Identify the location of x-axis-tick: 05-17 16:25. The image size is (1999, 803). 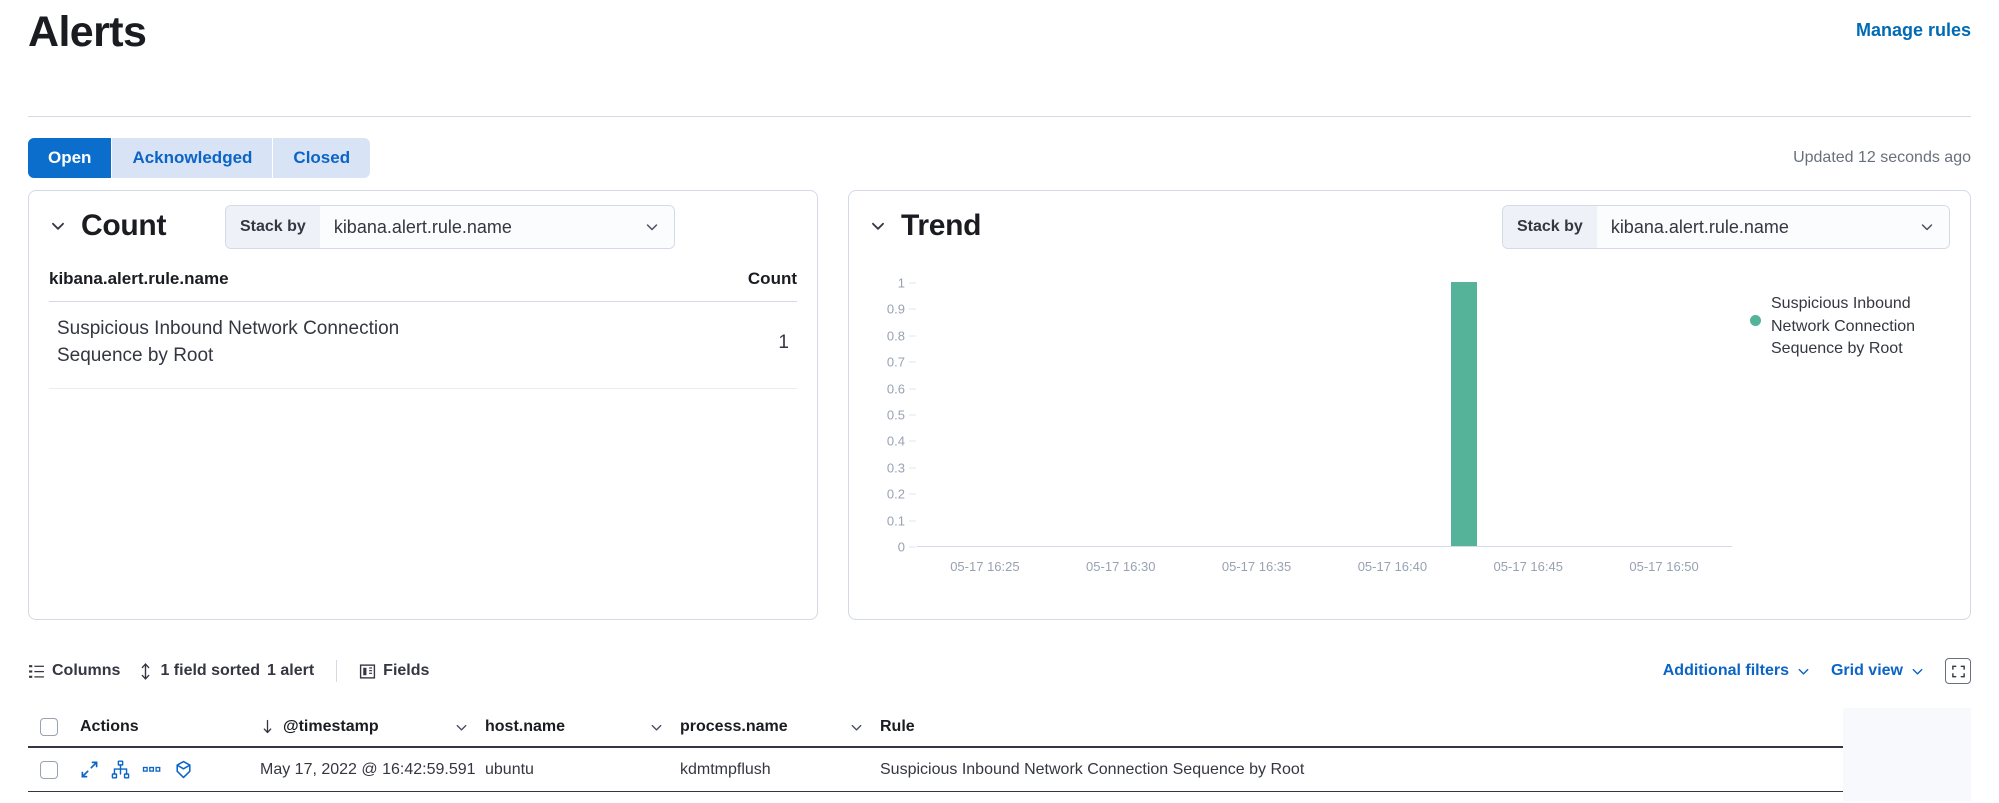
(985, 566).